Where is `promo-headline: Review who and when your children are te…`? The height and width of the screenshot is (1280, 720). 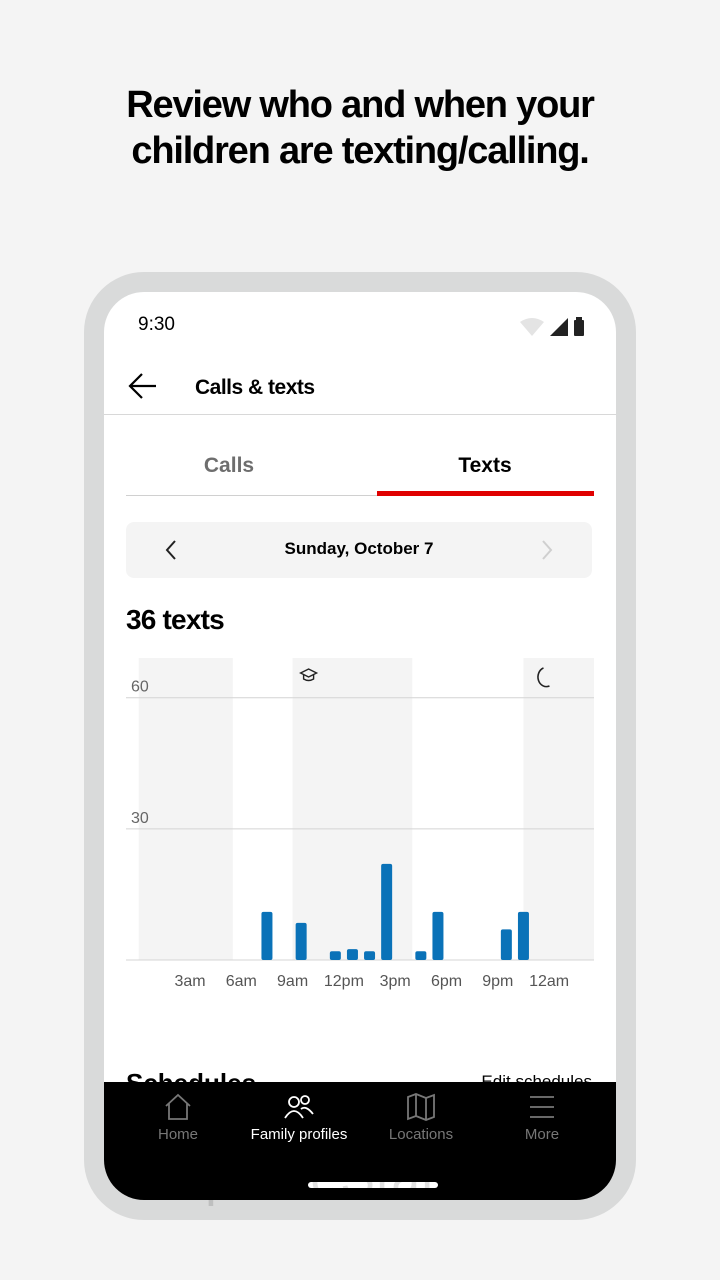 promo-headline: Review who and when your children are te… is located at coordinates (360, 128).